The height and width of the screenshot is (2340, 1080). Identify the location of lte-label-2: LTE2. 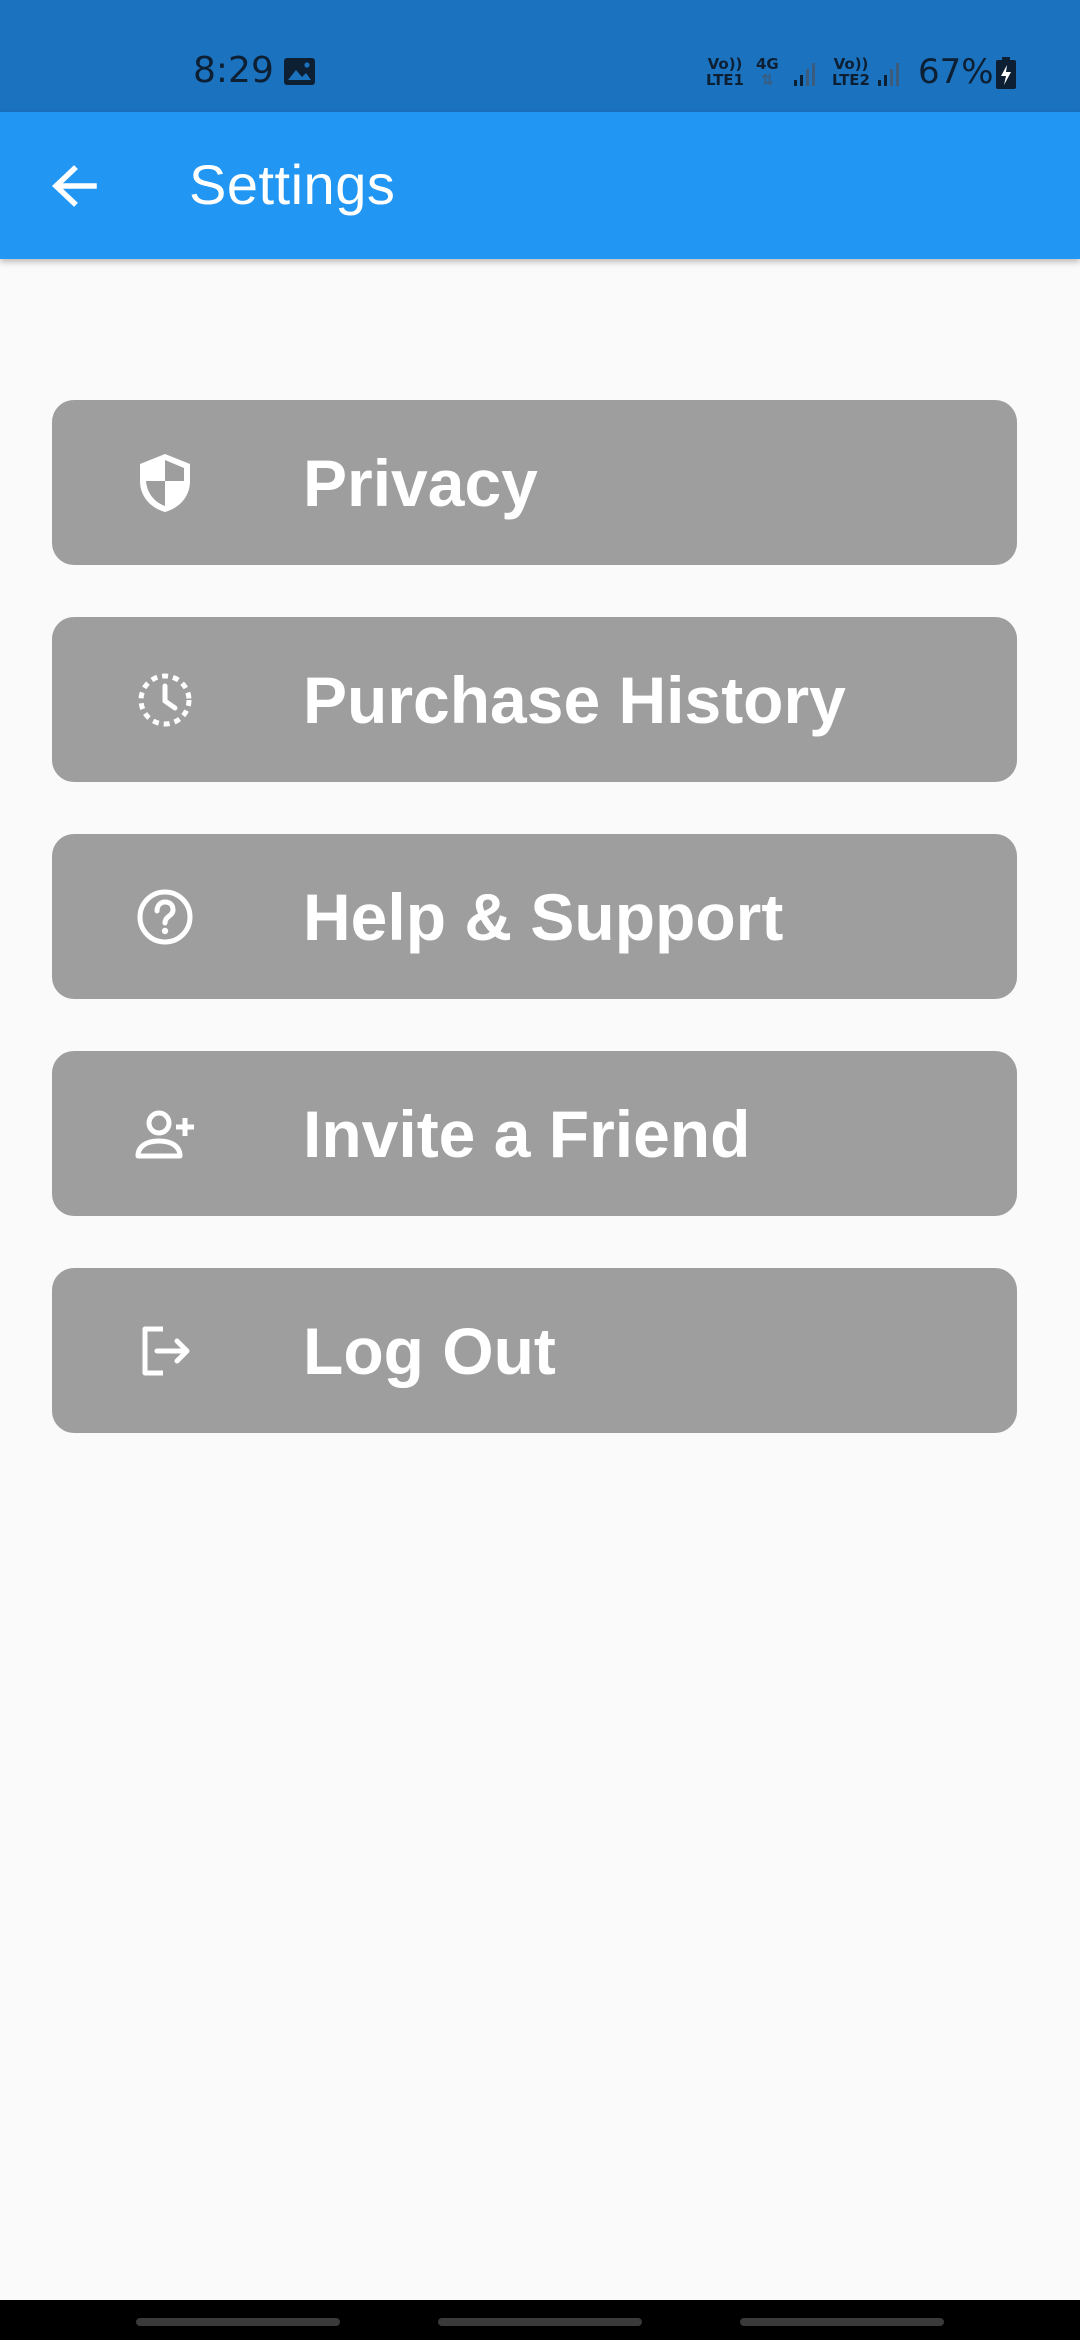
(851, 80).